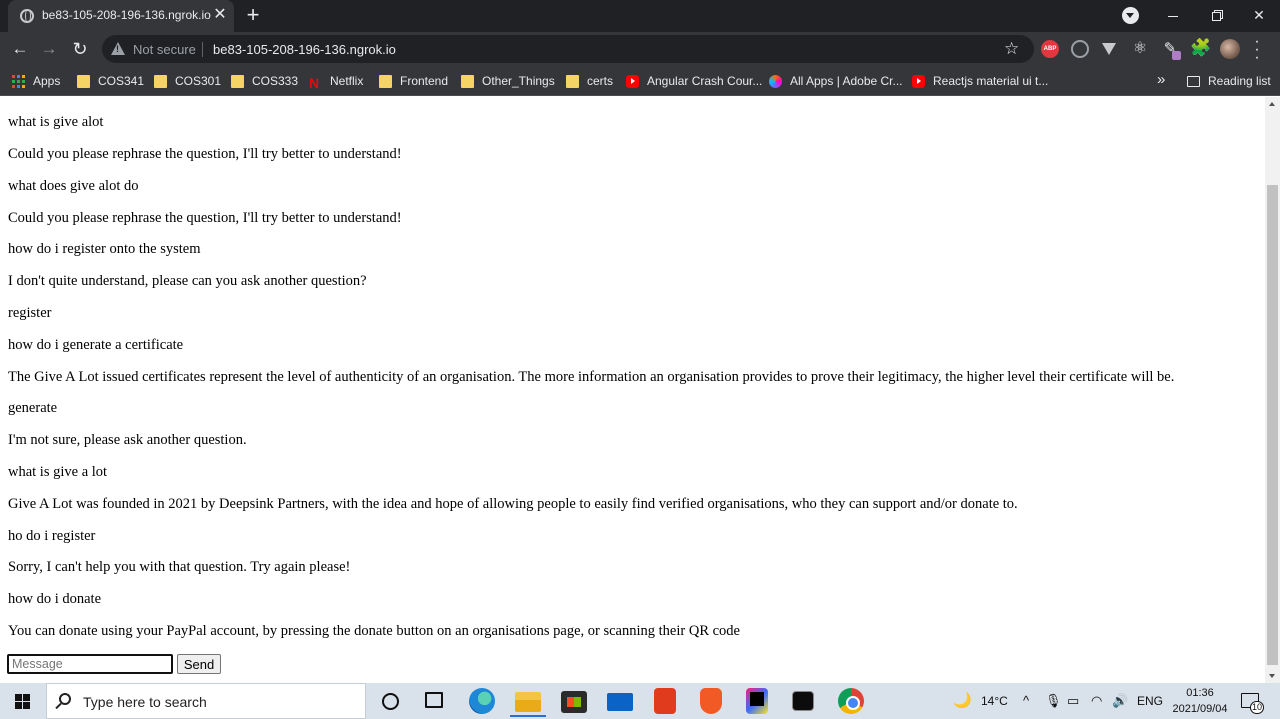 The width and height of the screenshot is (1280, 719). Describe the element at coordinates (96, 345) in the screenshot. I see `chat-message: how do i generate a certificate` at that location.